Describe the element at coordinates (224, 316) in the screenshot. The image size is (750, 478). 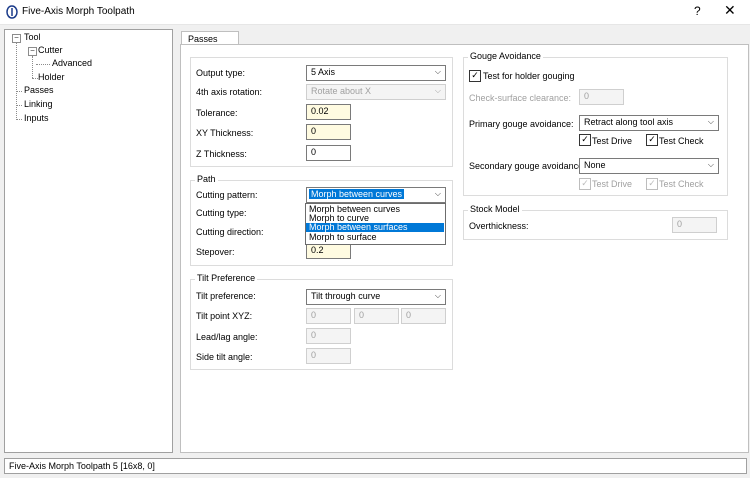
I see `tilt-point-label: Tilt point XYZ:` at that location.